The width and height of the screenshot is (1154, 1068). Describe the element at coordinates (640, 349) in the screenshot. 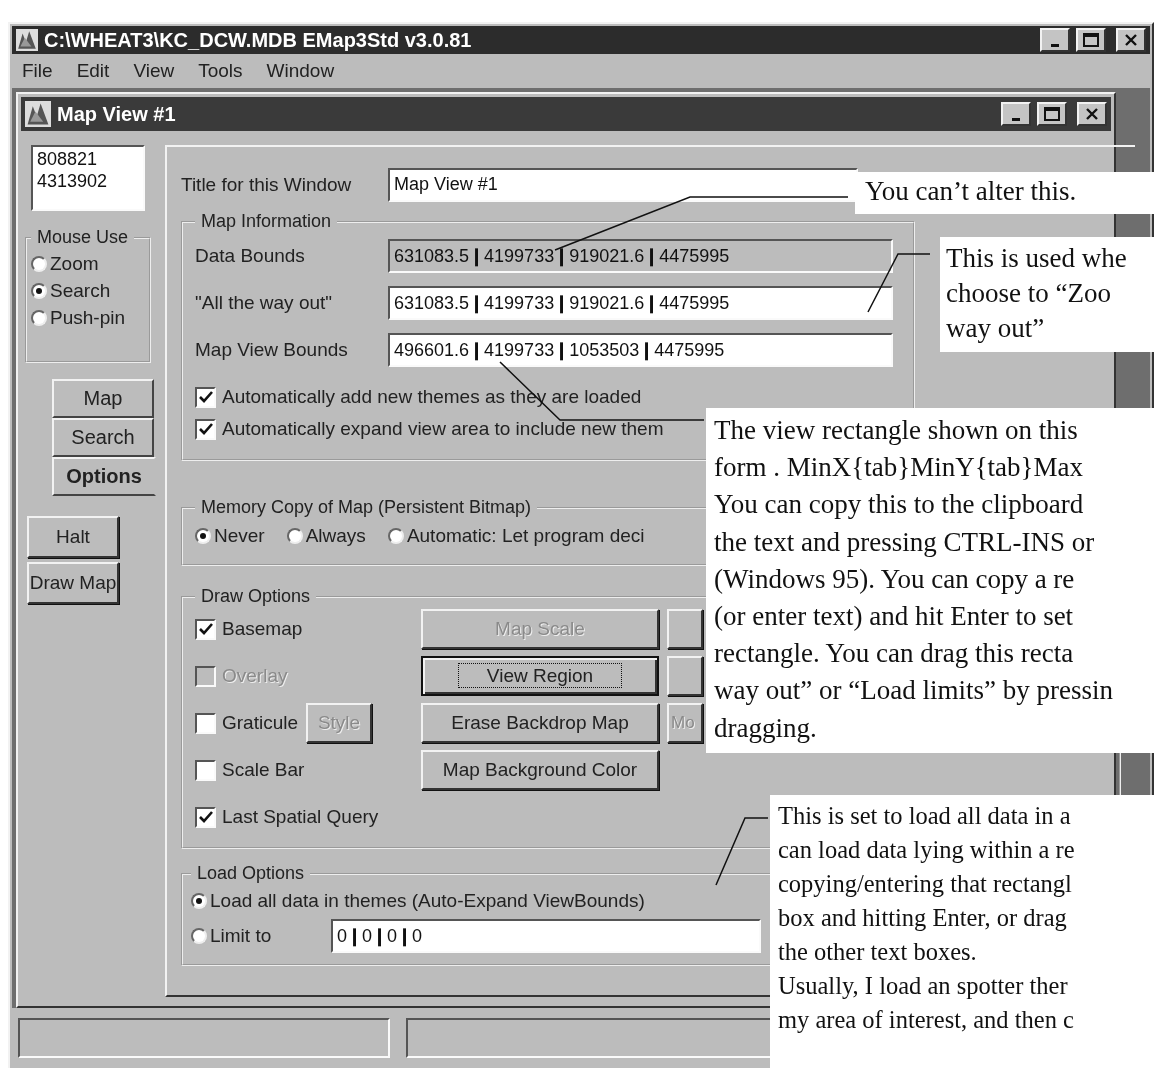

I see `bounds-field: 496601.6❙4199733❙1053503❙4475995` at that location.